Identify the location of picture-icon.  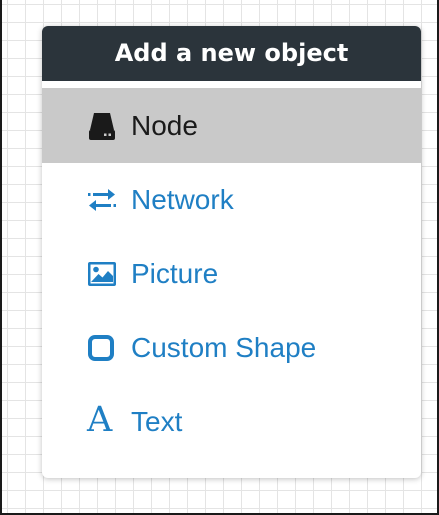
(109, 274).